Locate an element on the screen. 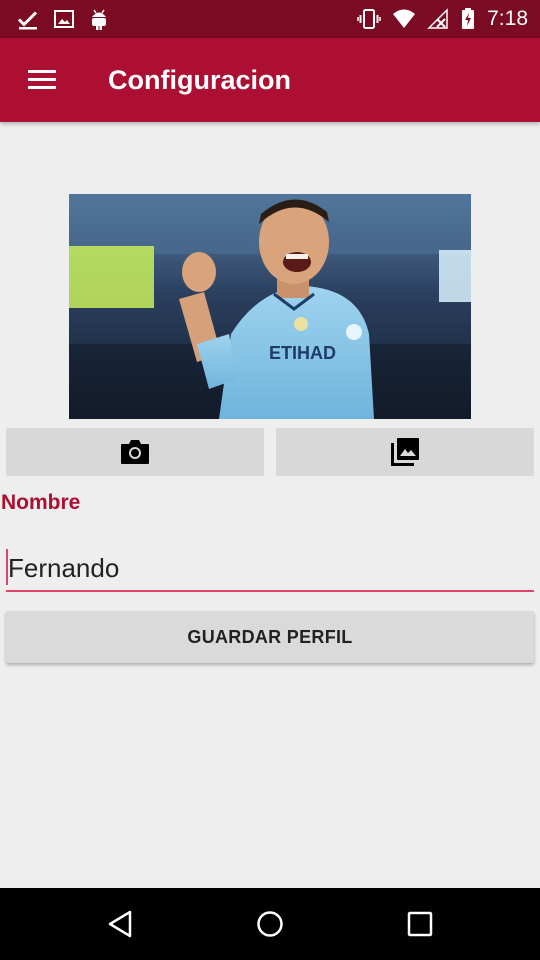 This screenshot has height=960, width=540. recents-icon is located at coordinates (420, 924).